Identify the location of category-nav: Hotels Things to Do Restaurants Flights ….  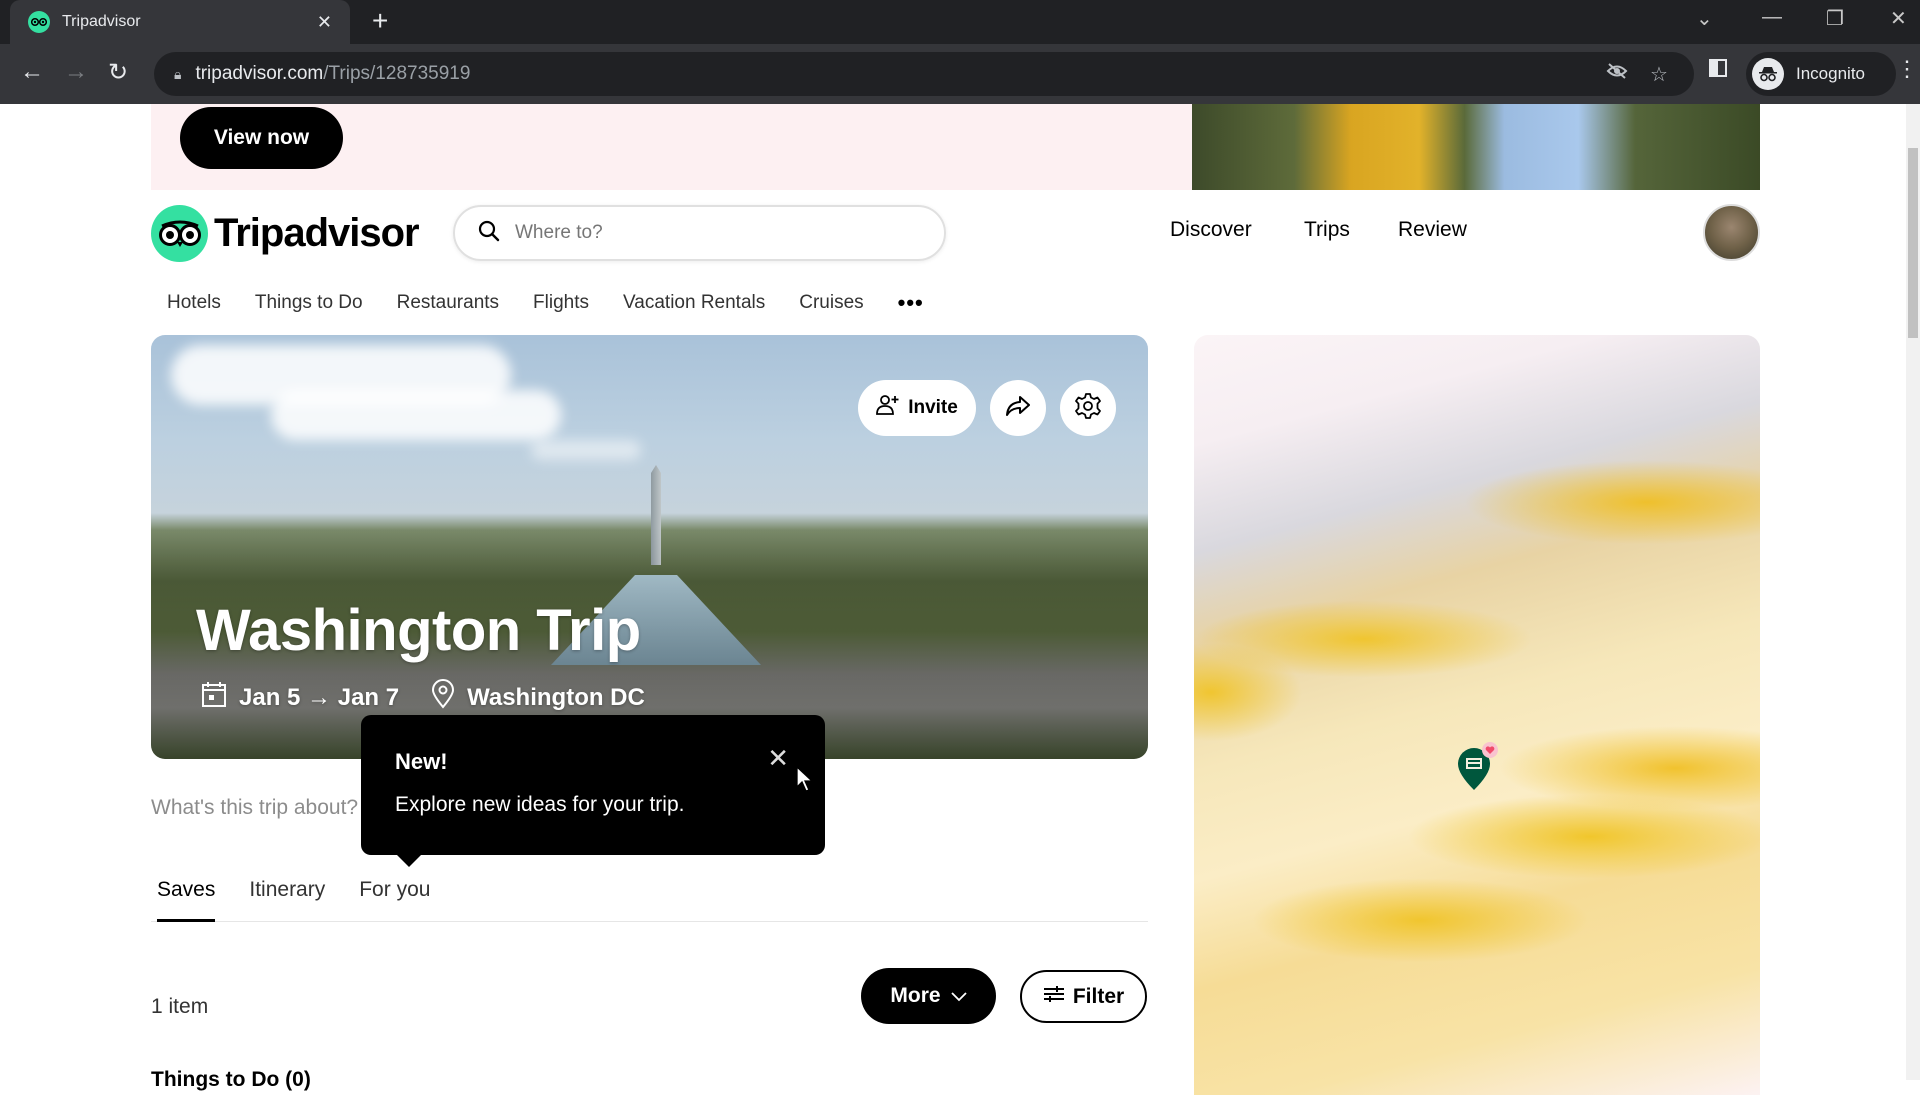
(545, 303).